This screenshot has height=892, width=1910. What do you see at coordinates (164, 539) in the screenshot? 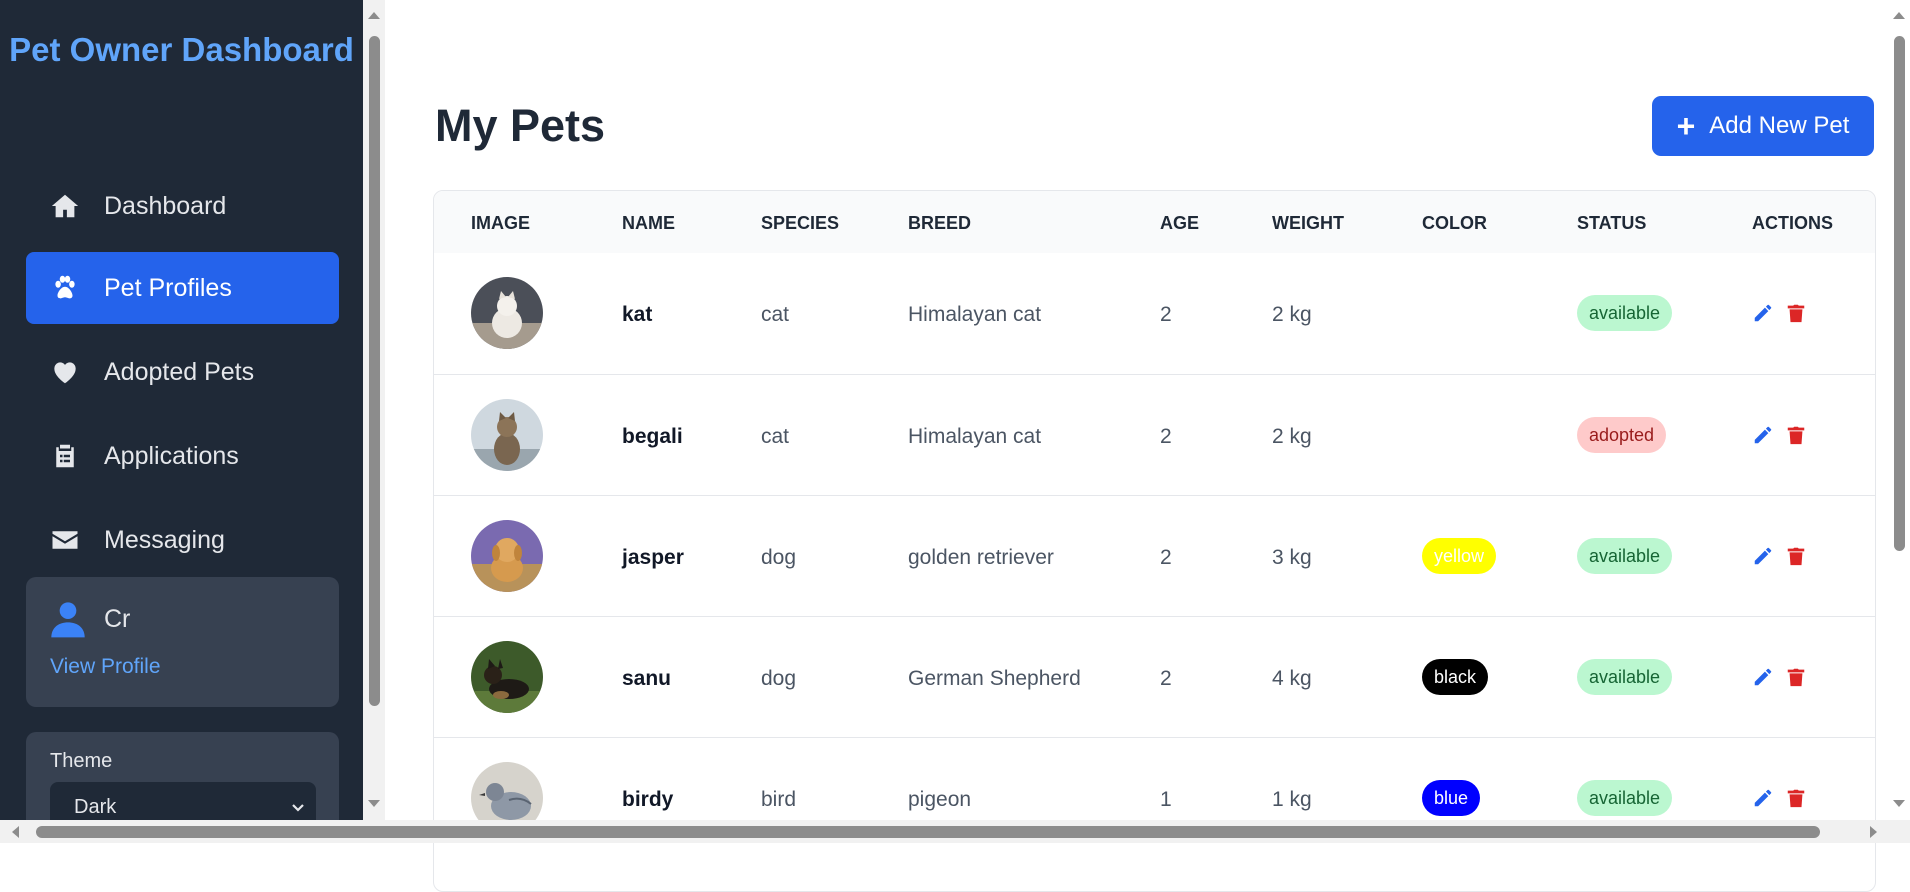
I see `sidebar-item-label: Messaging` at bounding box center [164, 539].